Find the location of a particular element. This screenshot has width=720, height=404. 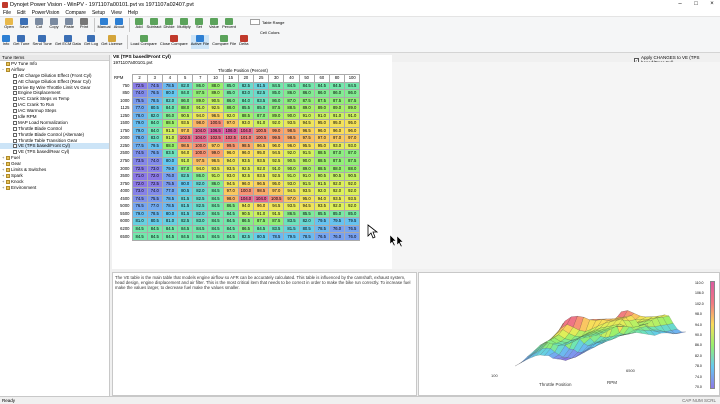

ve-cell: 90.0 is located at coordinates (291, 116).